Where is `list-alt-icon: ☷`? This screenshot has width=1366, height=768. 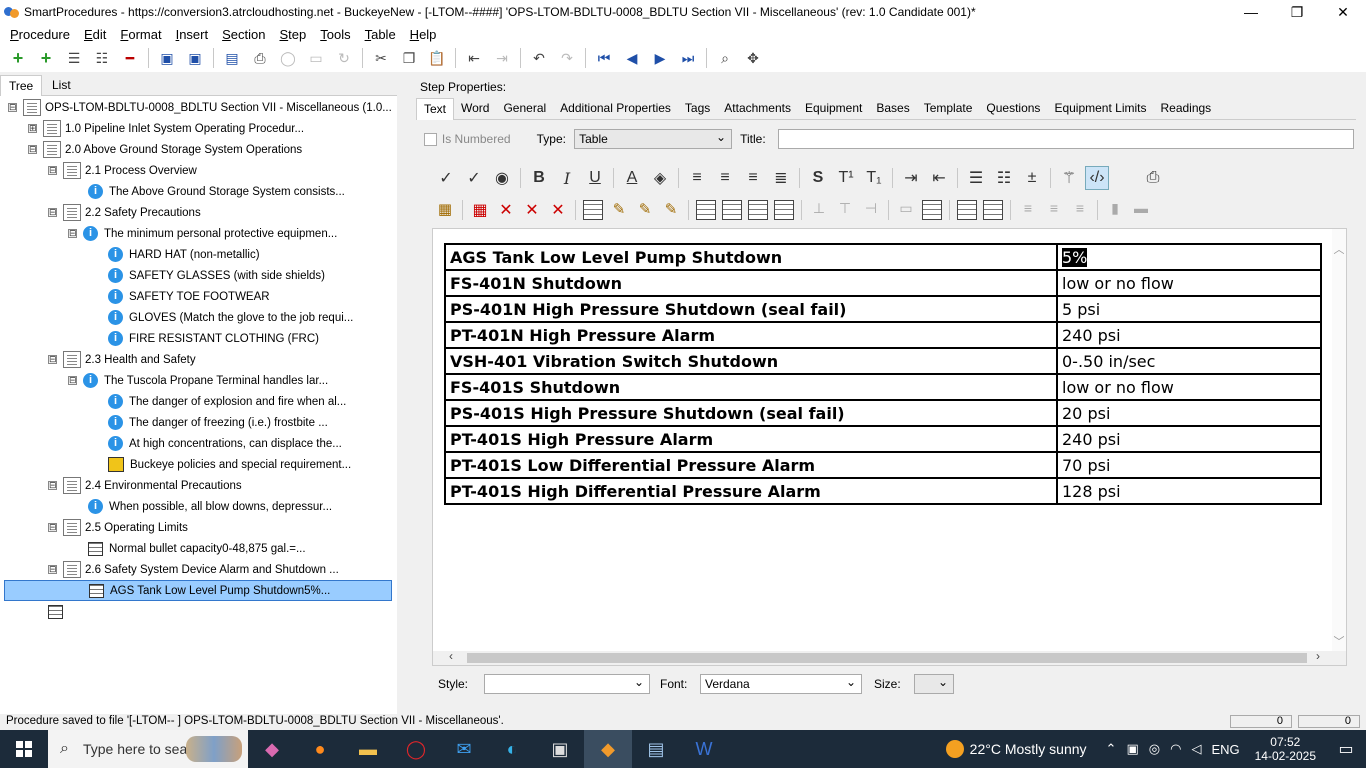
list-alt-icon: ☷ is located at coordinates (102, 58).